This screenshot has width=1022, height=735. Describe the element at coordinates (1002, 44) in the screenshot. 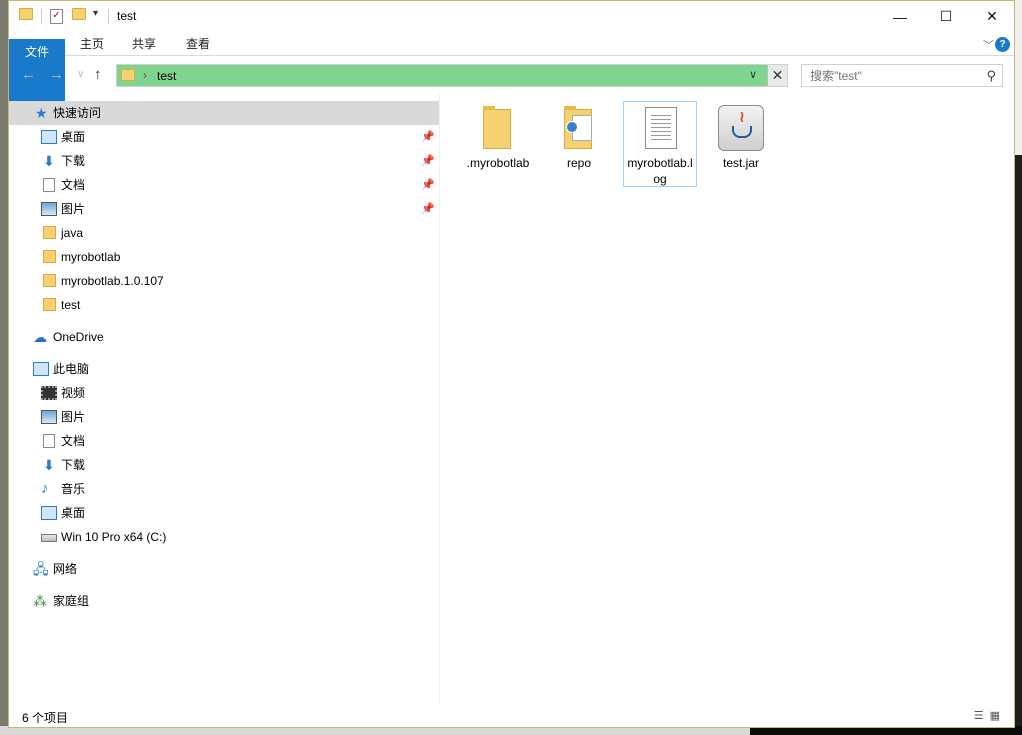

I see `help-icon: ?` at that location.